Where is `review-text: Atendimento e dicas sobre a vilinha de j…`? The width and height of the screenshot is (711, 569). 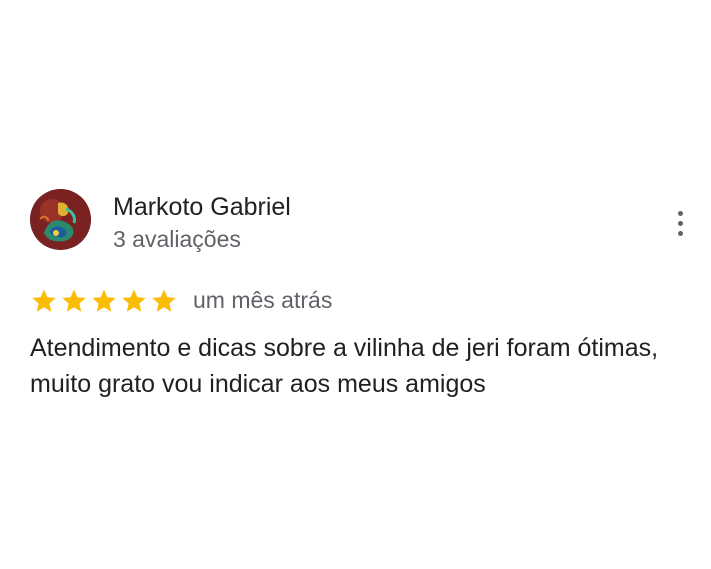 review-text: Atendimento e dicas sobre a vilinha de j… is located at coordinates (365, 366).